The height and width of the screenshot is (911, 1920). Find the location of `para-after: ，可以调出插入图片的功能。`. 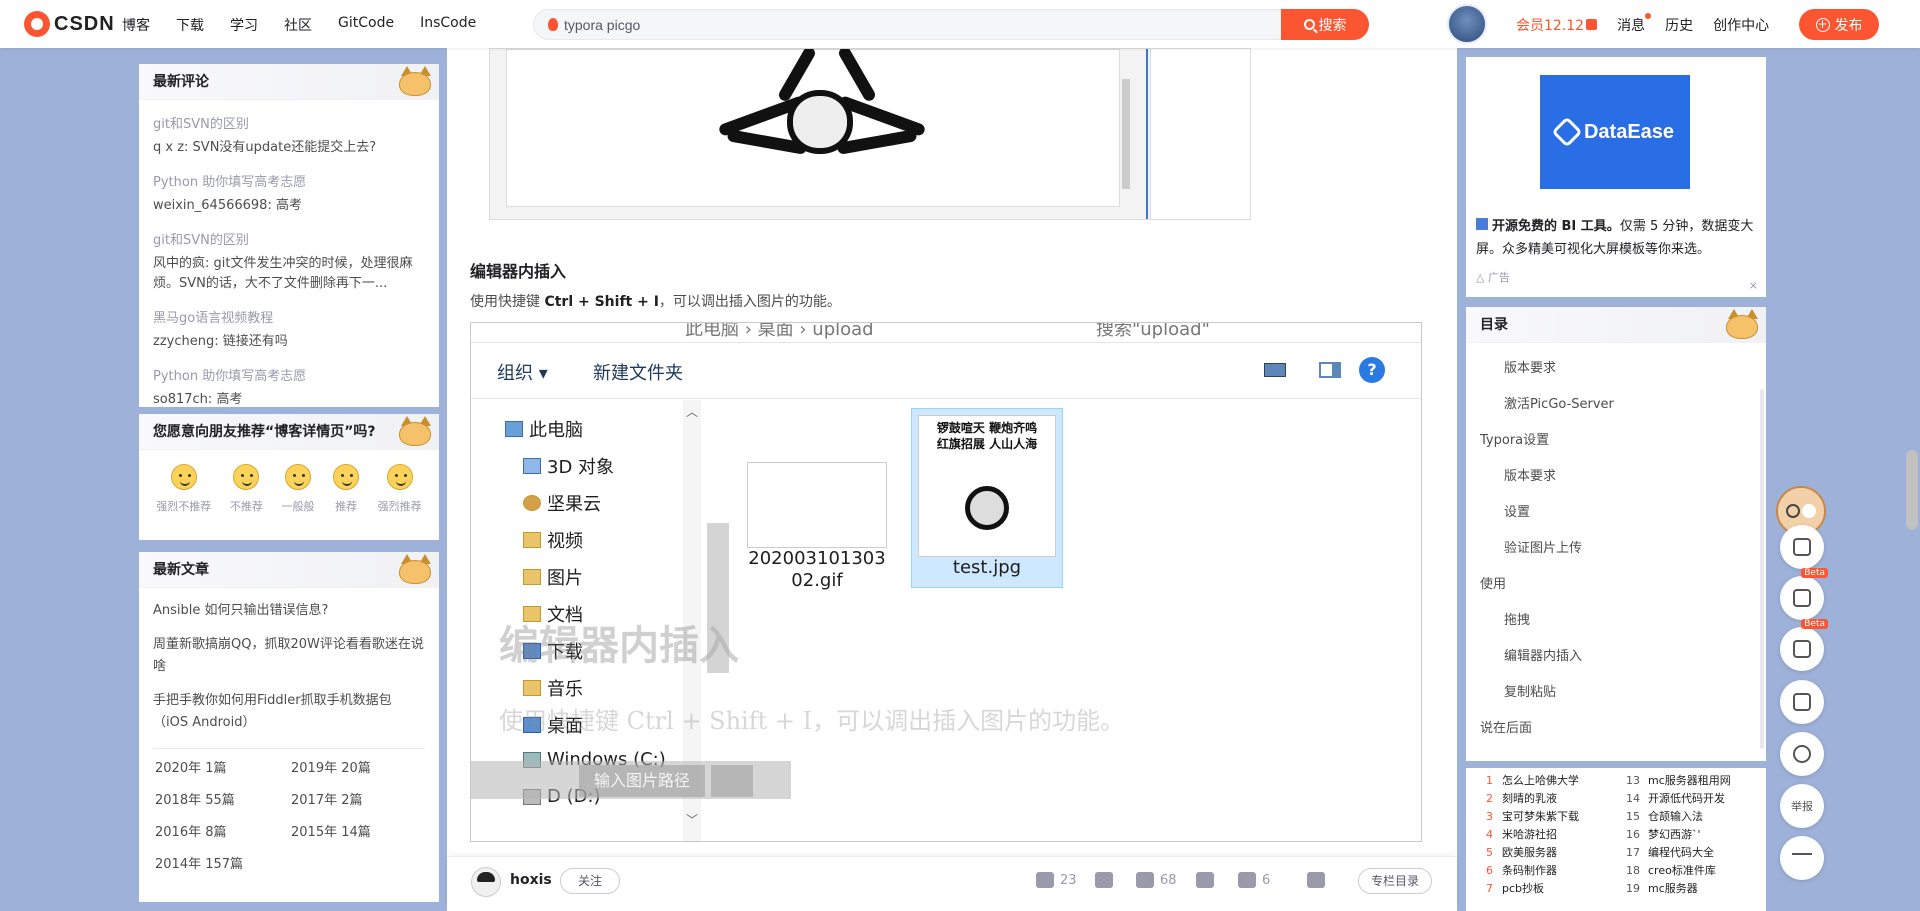

para-after: ，可以调出插入图片的功能。 is located at coordinates (749, 302).